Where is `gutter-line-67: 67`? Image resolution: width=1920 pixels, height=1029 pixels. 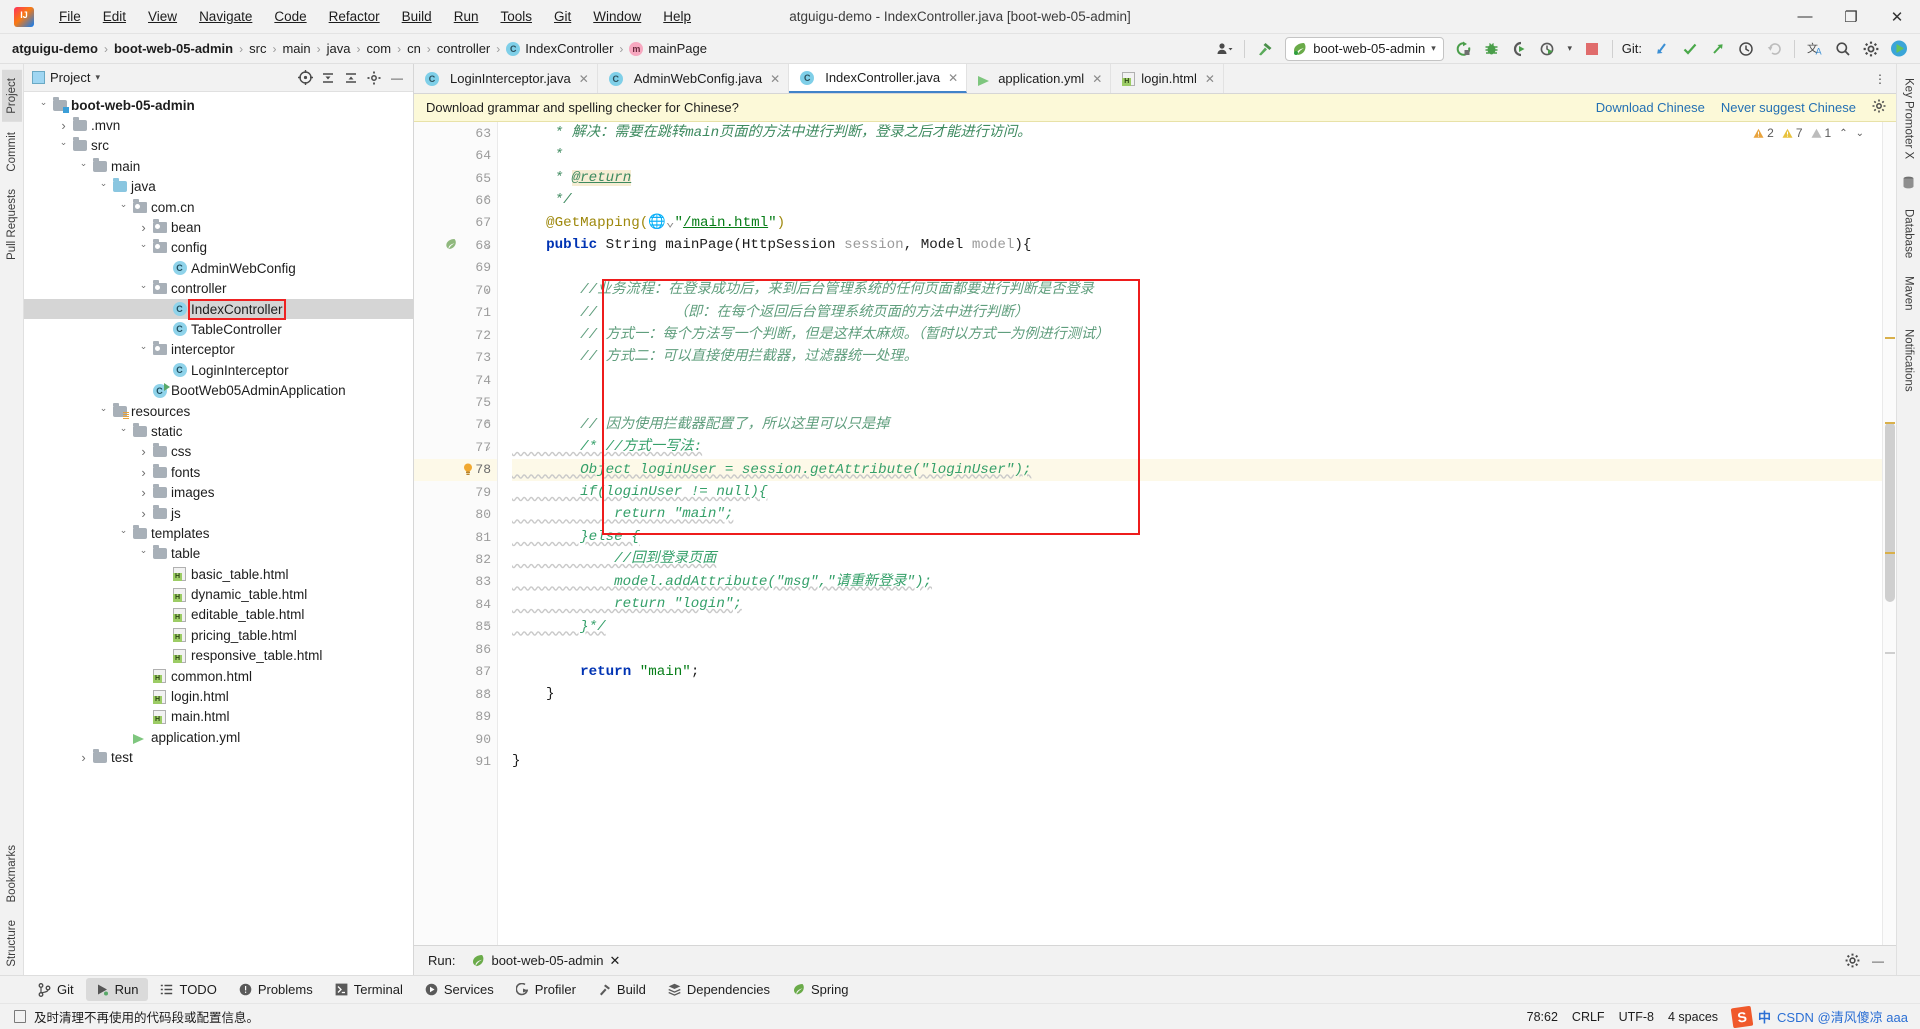
gutter-line-67: 67 is located at coordinates (455, 223).